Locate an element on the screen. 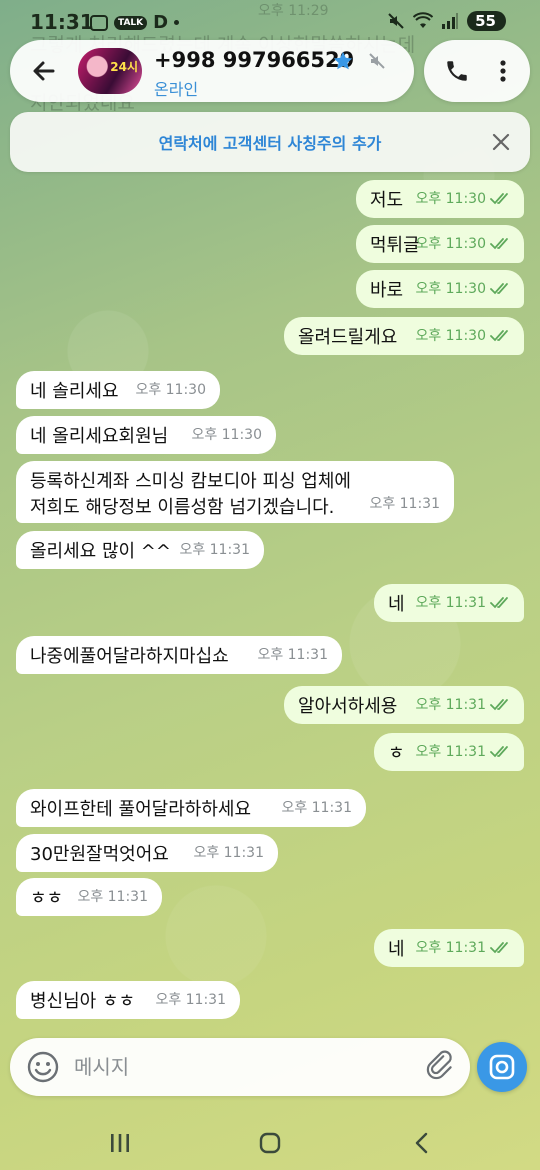 The height and width of the screenshot is (1170, 540). outgoing-message: ㅎ 오후 11:31 is located at coordinates (449, 752).